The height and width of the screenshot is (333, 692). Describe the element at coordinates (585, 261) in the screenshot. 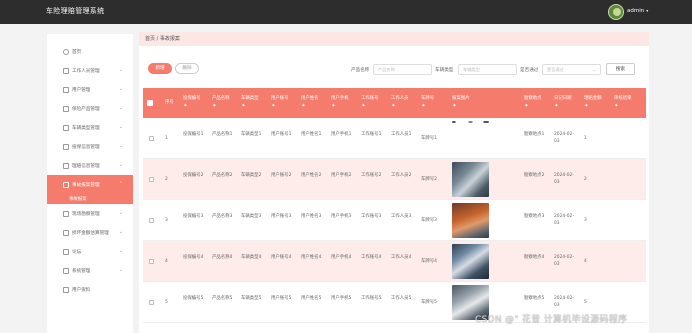

I see `cell-amount: 4` at that location.